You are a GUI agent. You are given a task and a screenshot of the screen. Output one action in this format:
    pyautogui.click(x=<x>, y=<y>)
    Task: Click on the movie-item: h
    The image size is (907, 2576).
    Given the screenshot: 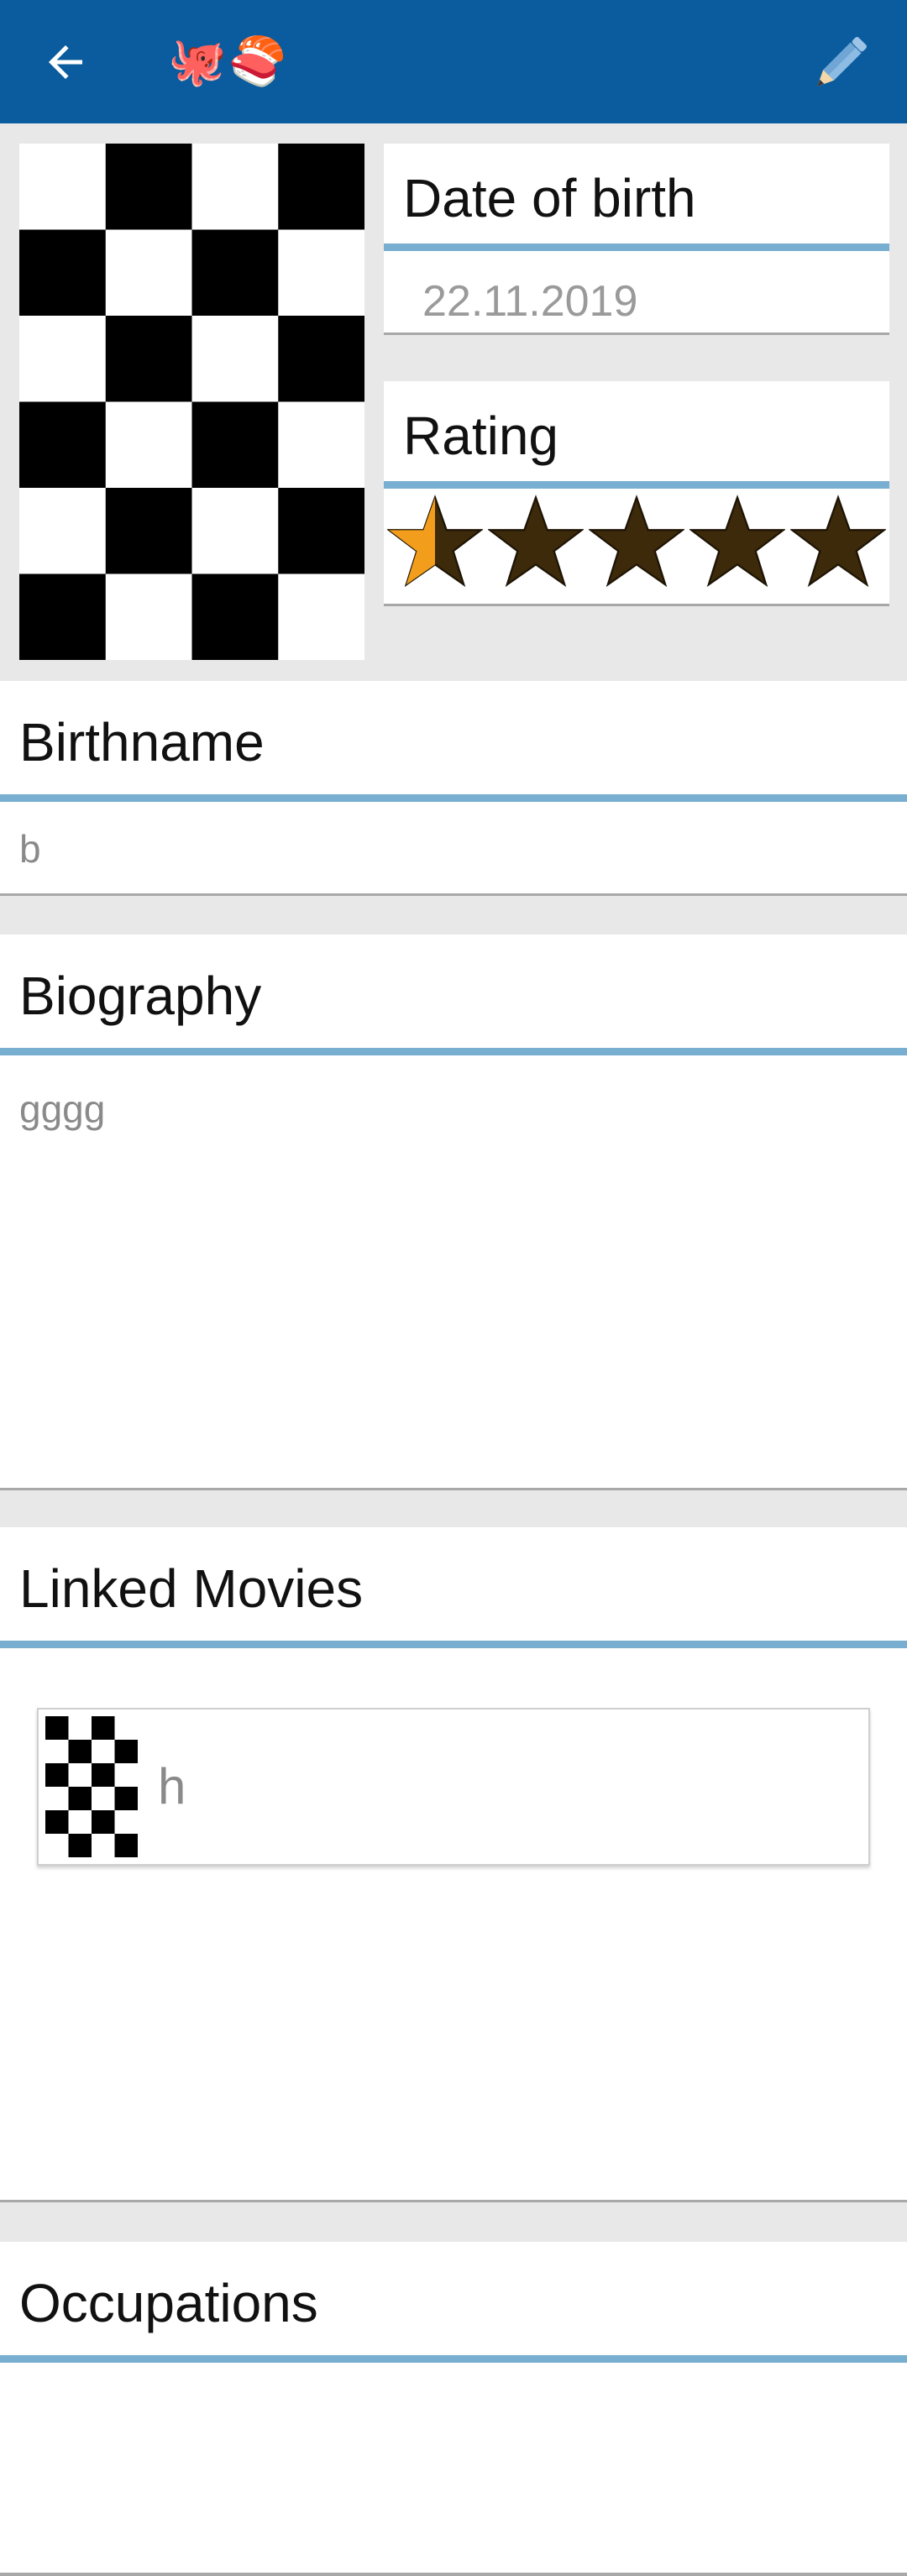 What is the action you would take?
    pyautogui.click(x=453, y=1787)
    